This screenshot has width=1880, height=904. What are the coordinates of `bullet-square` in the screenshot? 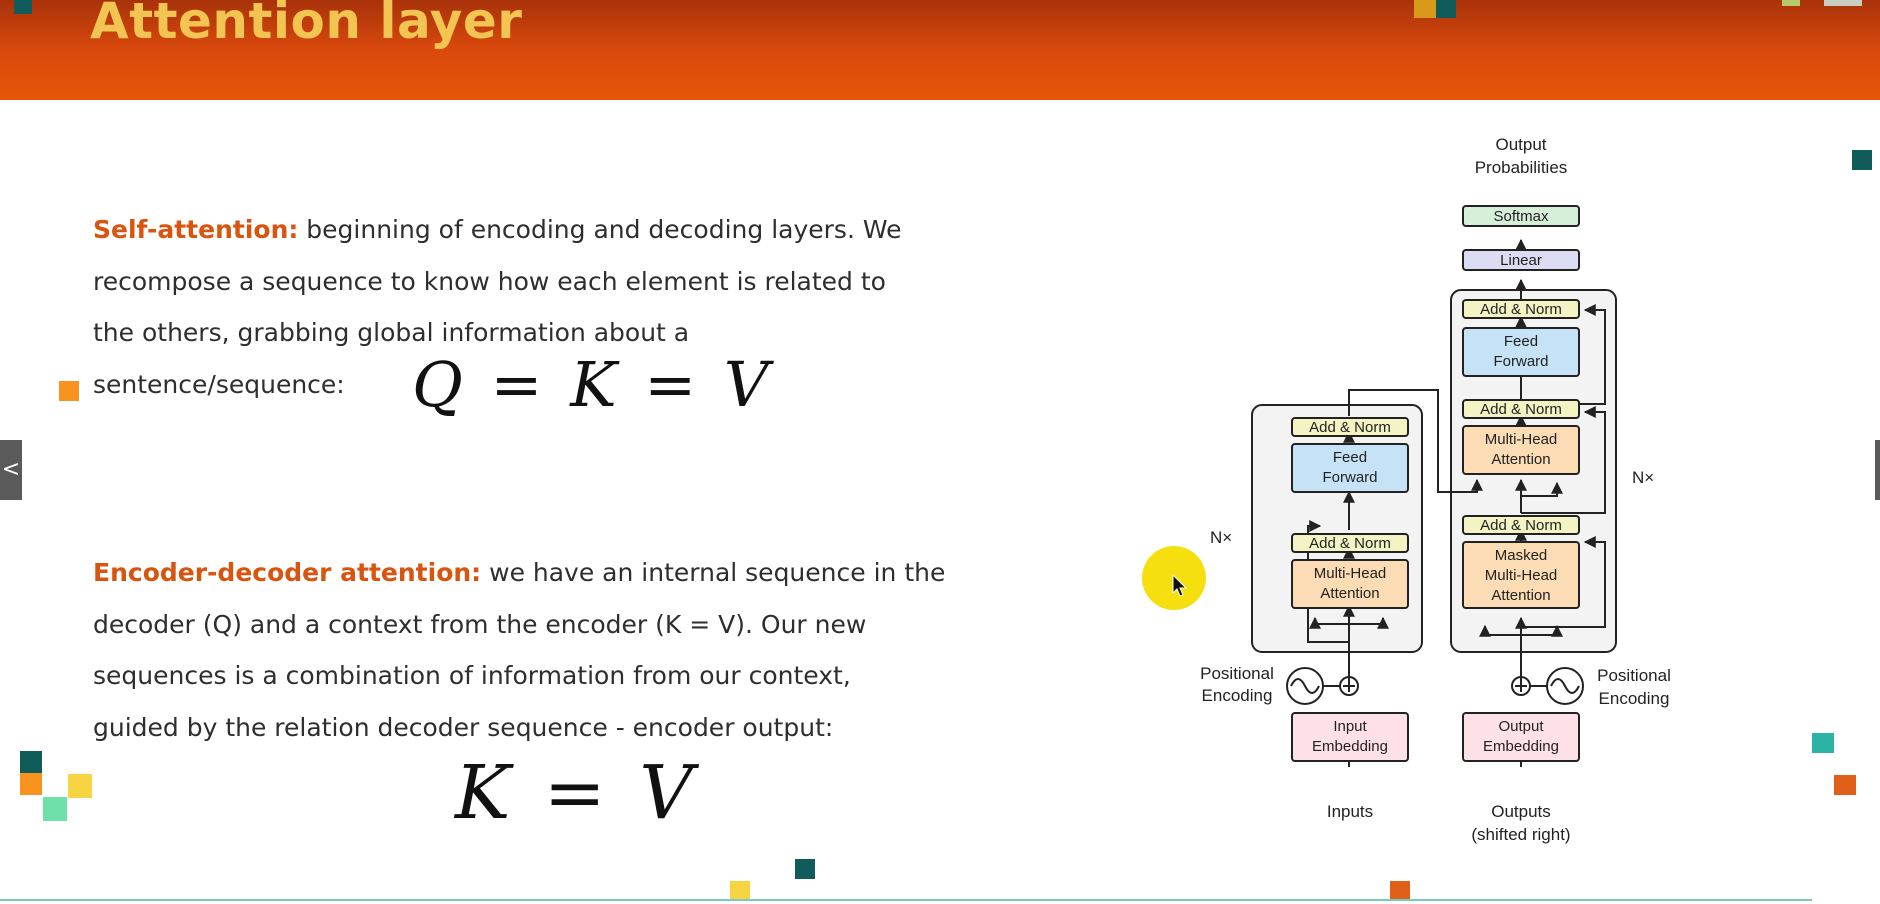 It's located at (69, 391).